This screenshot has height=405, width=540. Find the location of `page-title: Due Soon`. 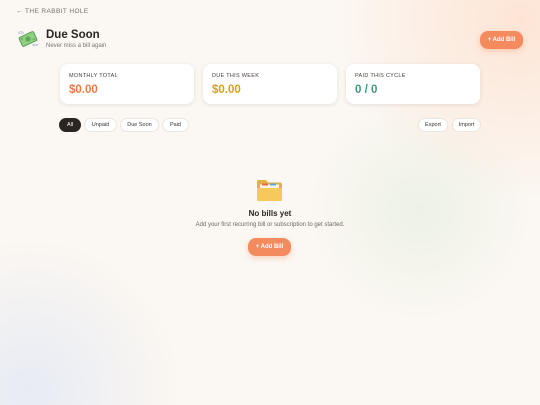

page-title: Due Soon is located at coordinates (73, 35).